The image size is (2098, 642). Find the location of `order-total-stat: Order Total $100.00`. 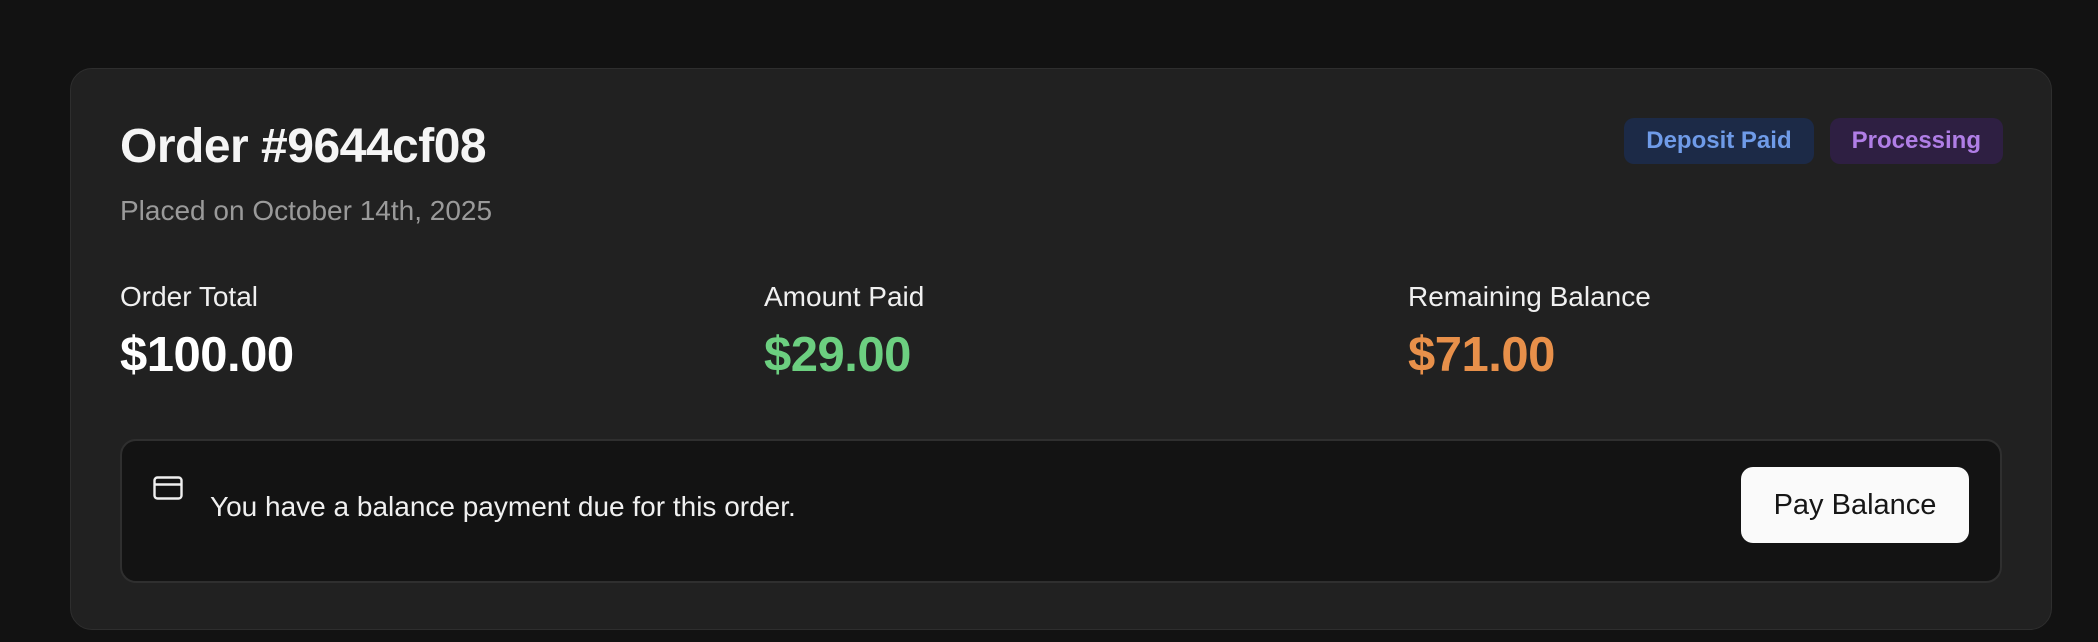

order-total-stat: Order Total $100.00 is located at coordinates (207, 332).